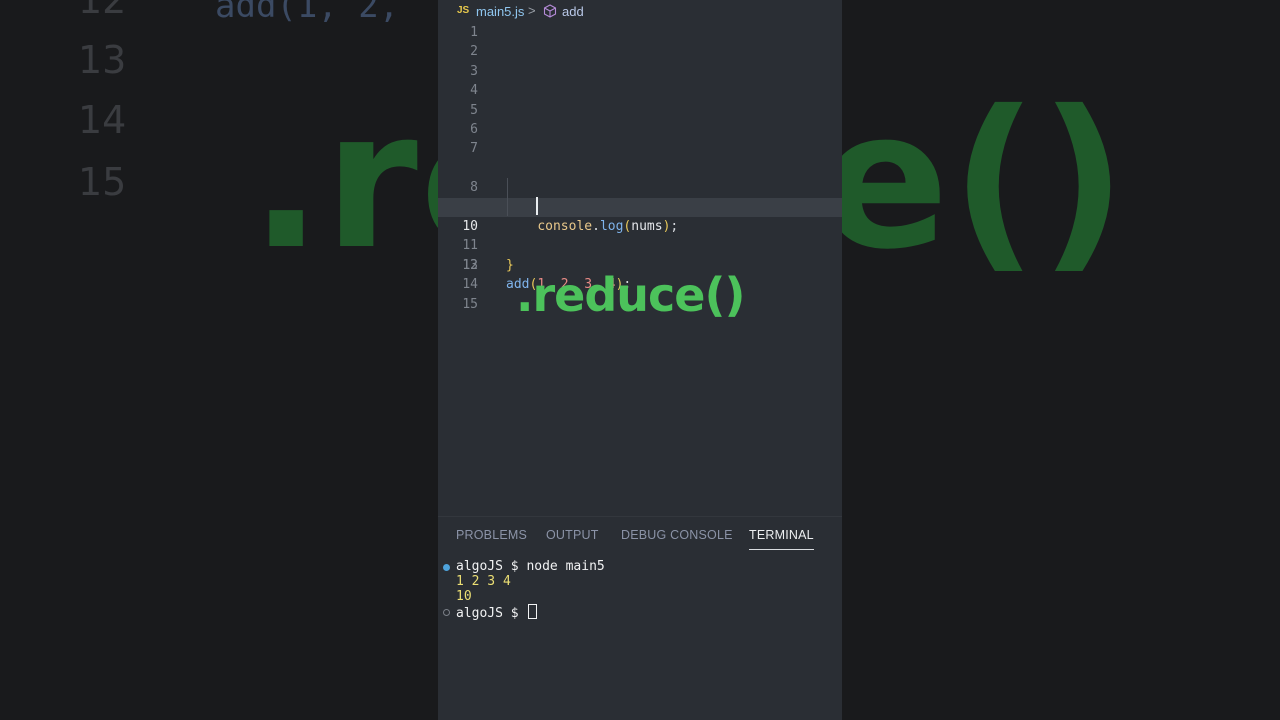  I want to click on line-number: 3, so click(474, 71).